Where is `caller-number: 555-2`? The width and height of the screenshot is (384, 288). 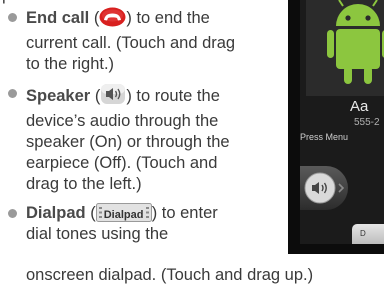 caller-number: 555-2 is located at coordinates (367, 122).